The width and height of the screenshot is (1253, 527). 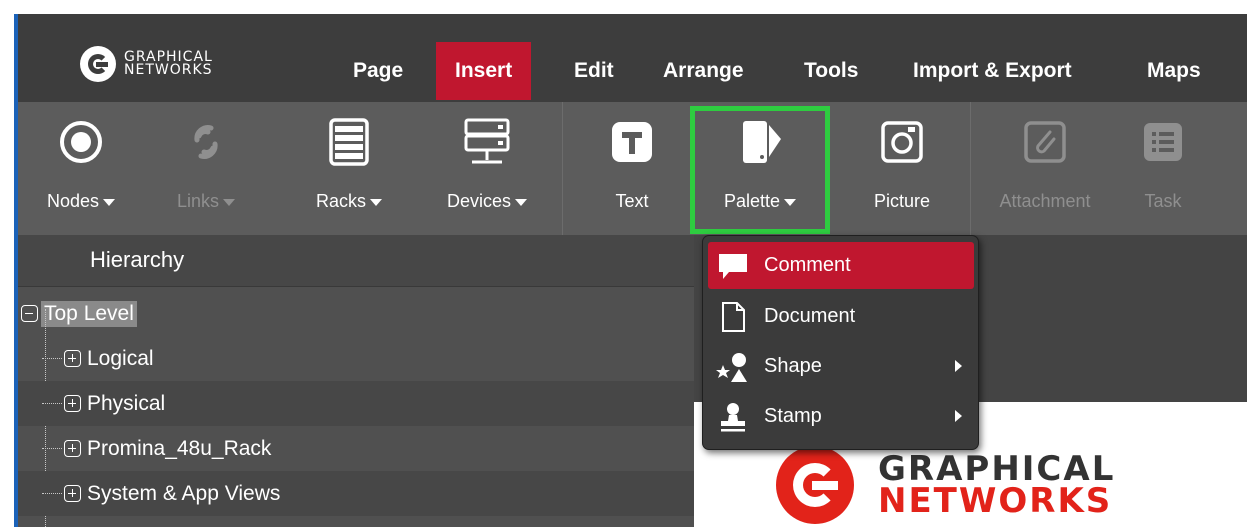 I want to click on rack-icon, so click(x=349, y=142).